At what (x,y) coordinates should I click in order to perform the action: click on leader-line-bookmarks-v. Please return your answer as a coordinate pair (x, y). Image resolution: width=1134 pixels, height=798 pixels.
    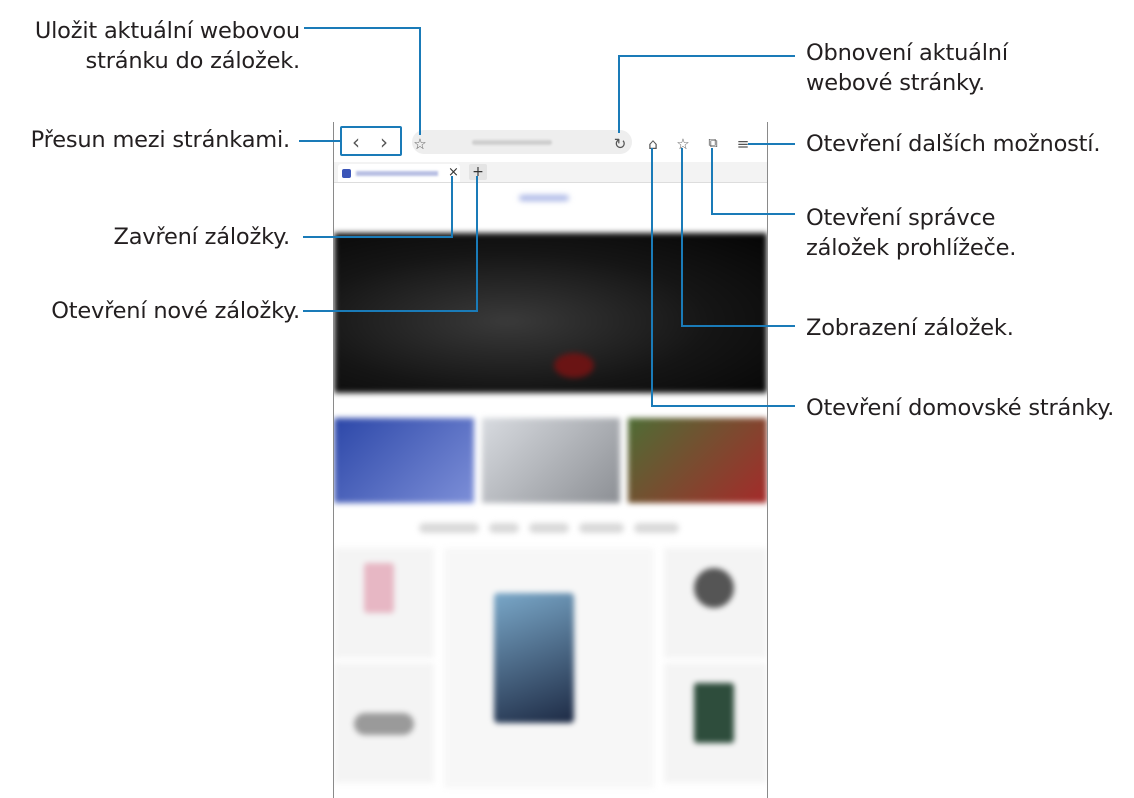
    Looking at the image, I should click on (682, 237).